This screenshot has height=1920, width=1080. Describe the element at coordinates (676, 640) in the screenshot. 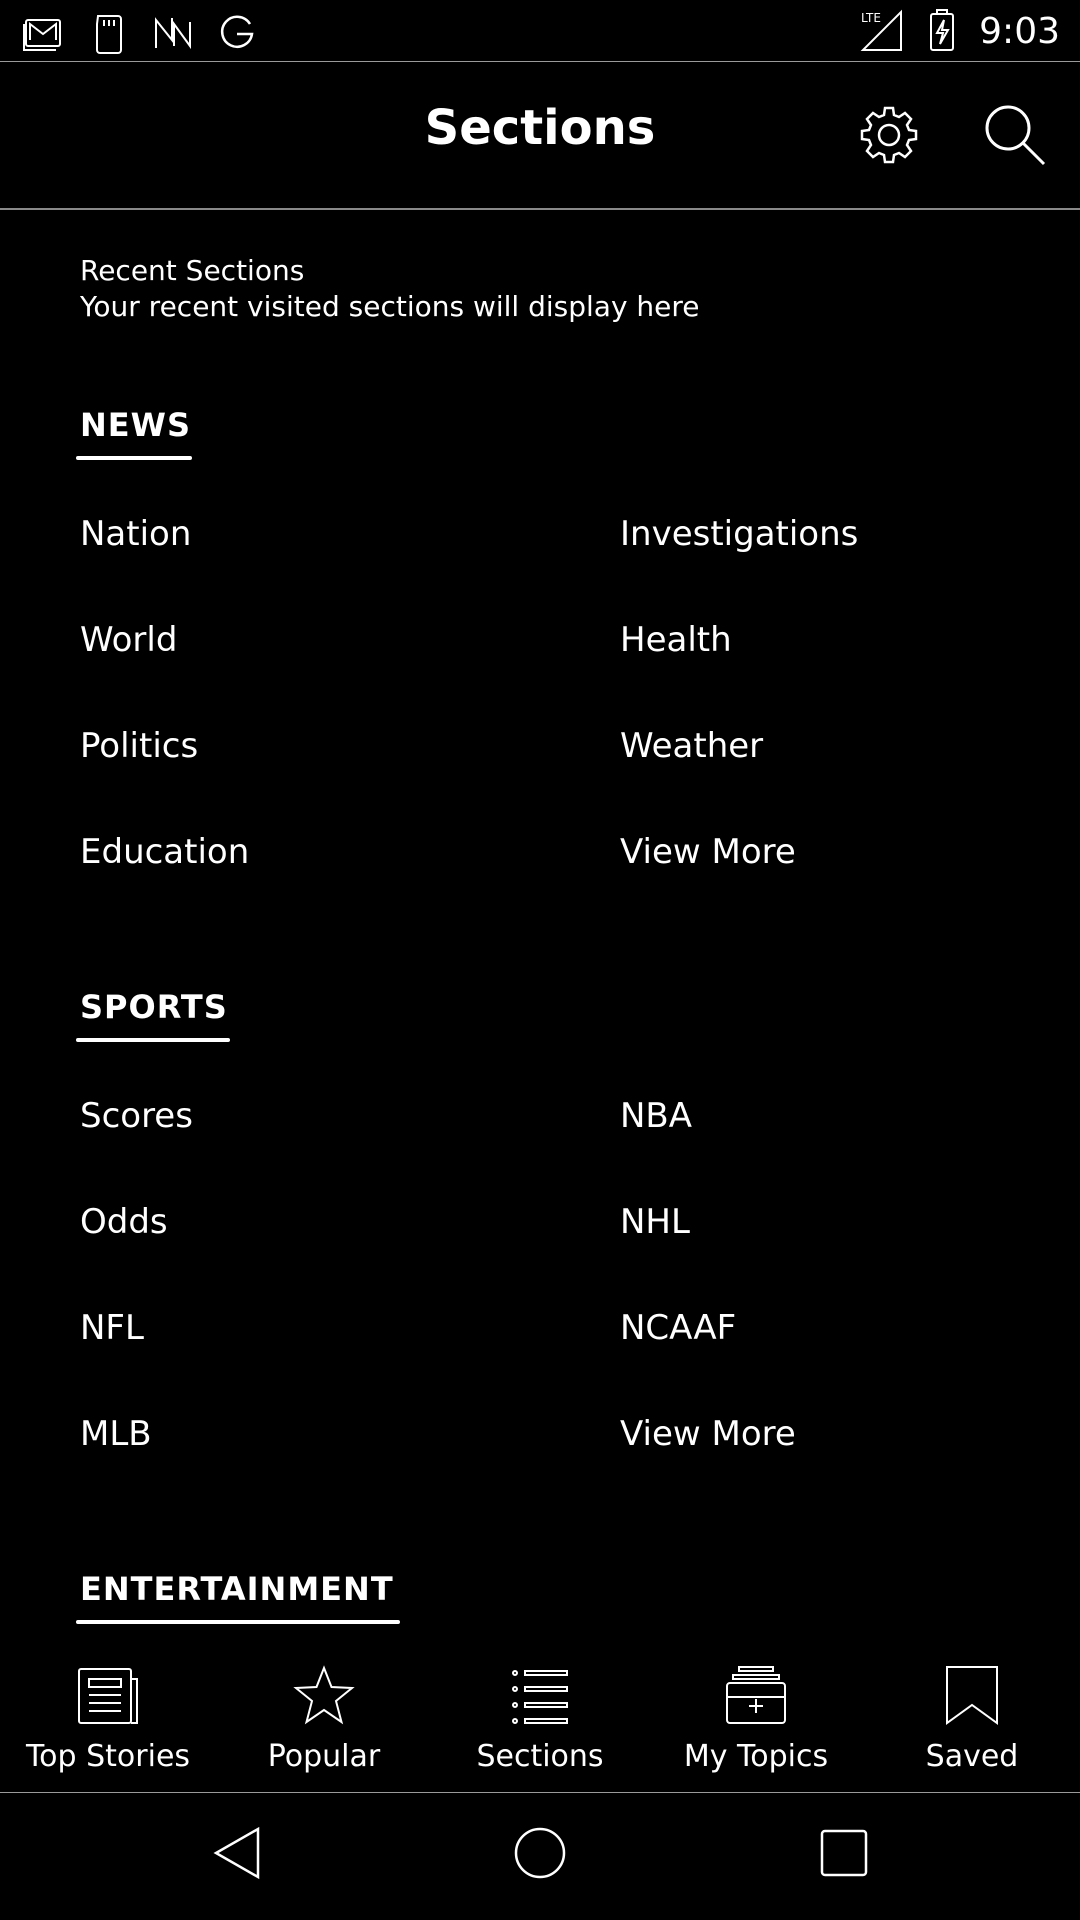

I see `section-link-health: Health` at that location.